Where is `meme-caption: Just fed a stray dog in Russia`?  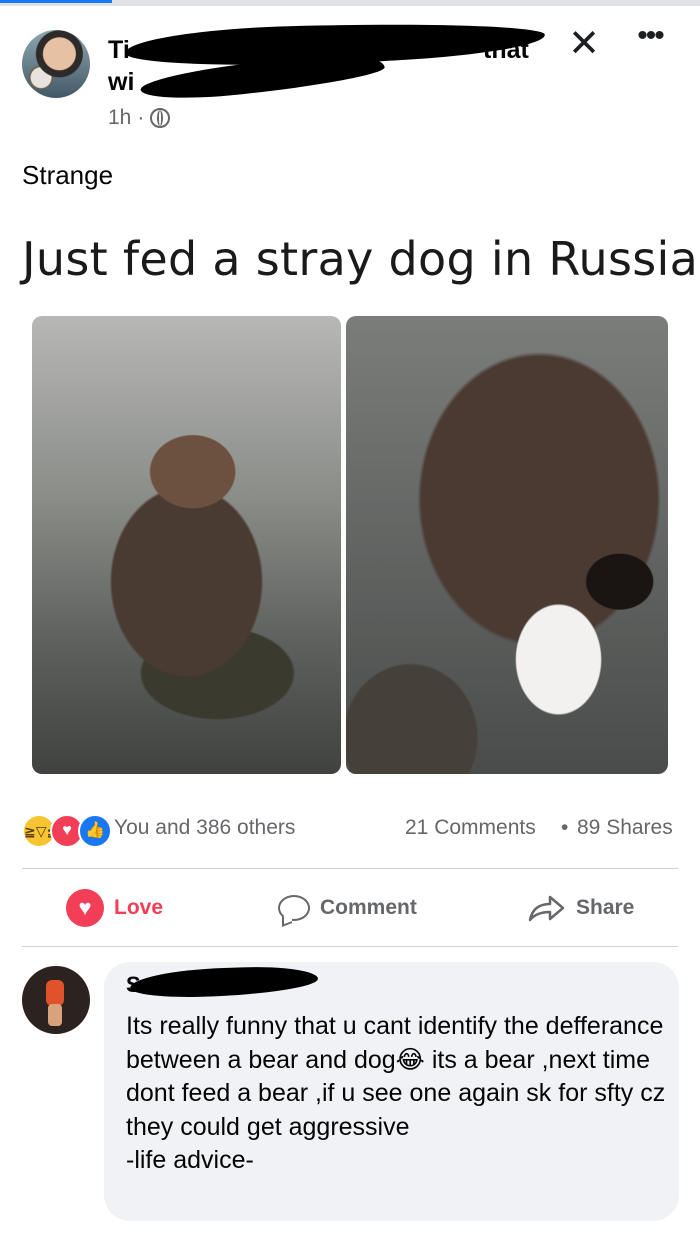
meme-caption: Just fed a stray dog in Russia is located at coordinates (360, 259).